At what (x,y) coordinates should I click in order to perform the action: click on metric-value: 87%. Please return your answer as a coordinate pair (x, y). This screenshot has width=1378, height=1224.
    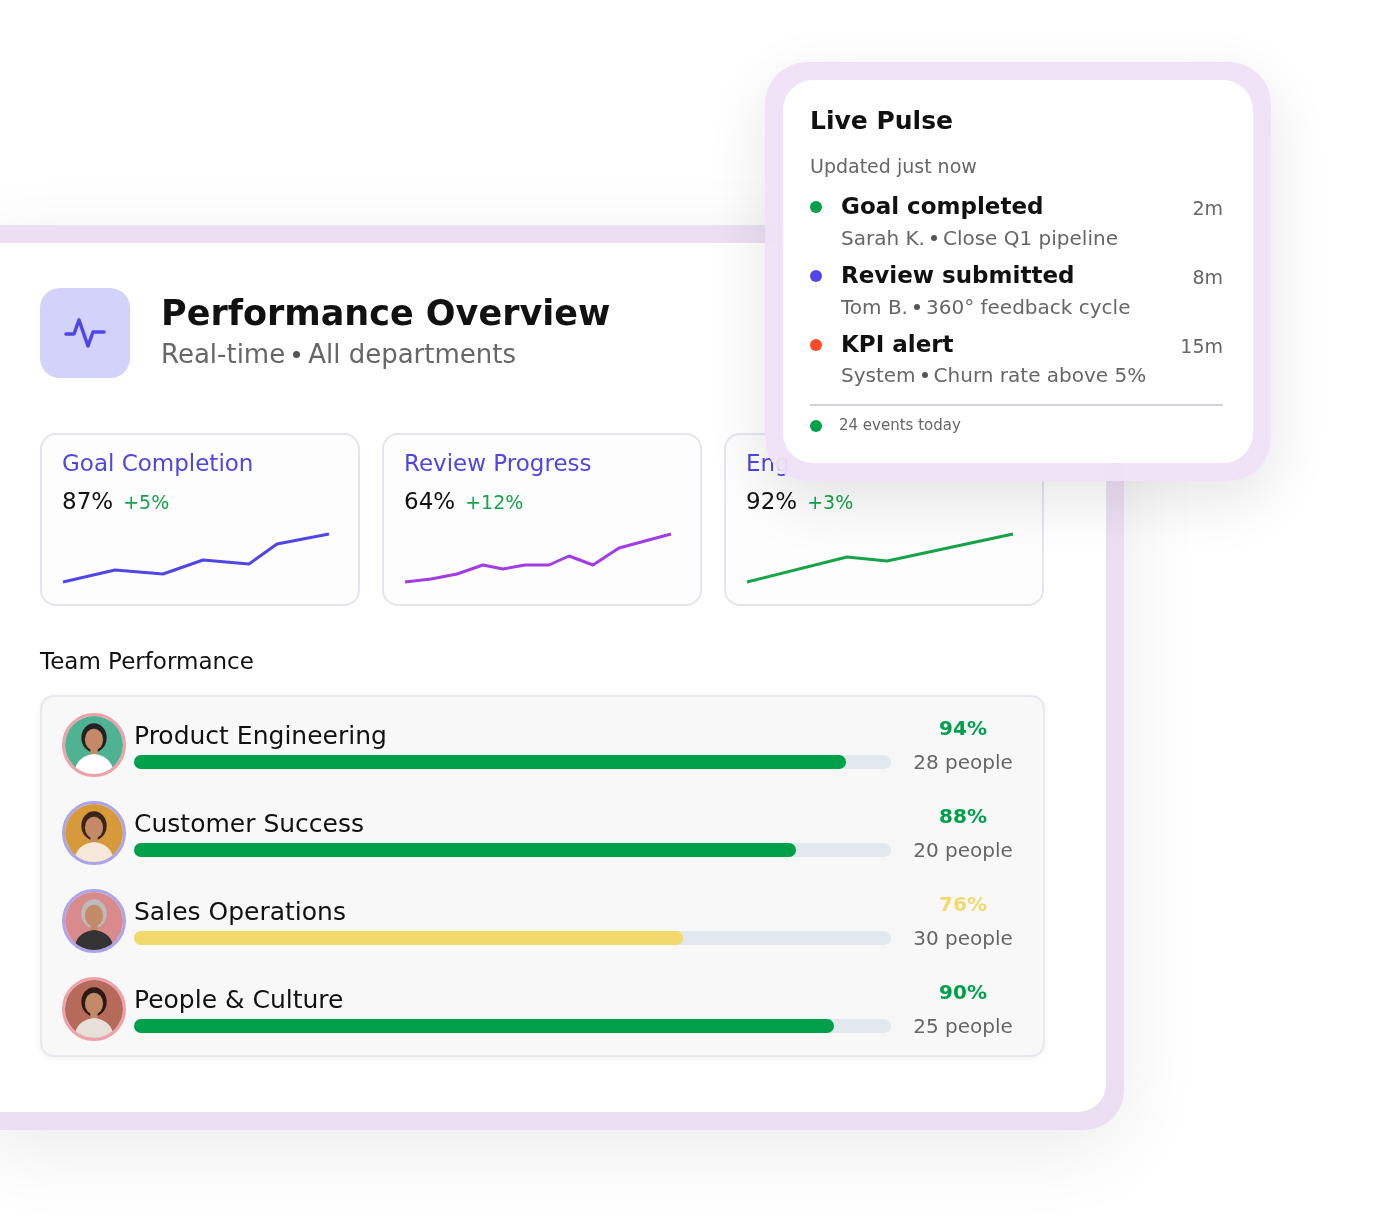
    Looking at the image, I should click on (88, 501).